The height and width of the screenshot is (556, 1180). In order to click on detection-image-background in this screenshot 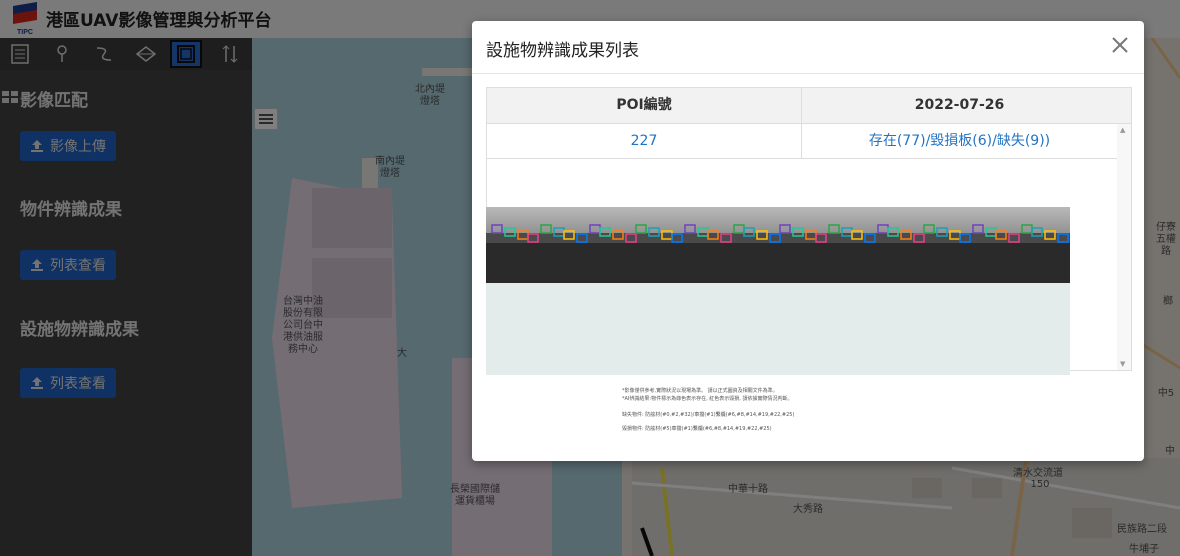, I will do `click(778, 329)`.